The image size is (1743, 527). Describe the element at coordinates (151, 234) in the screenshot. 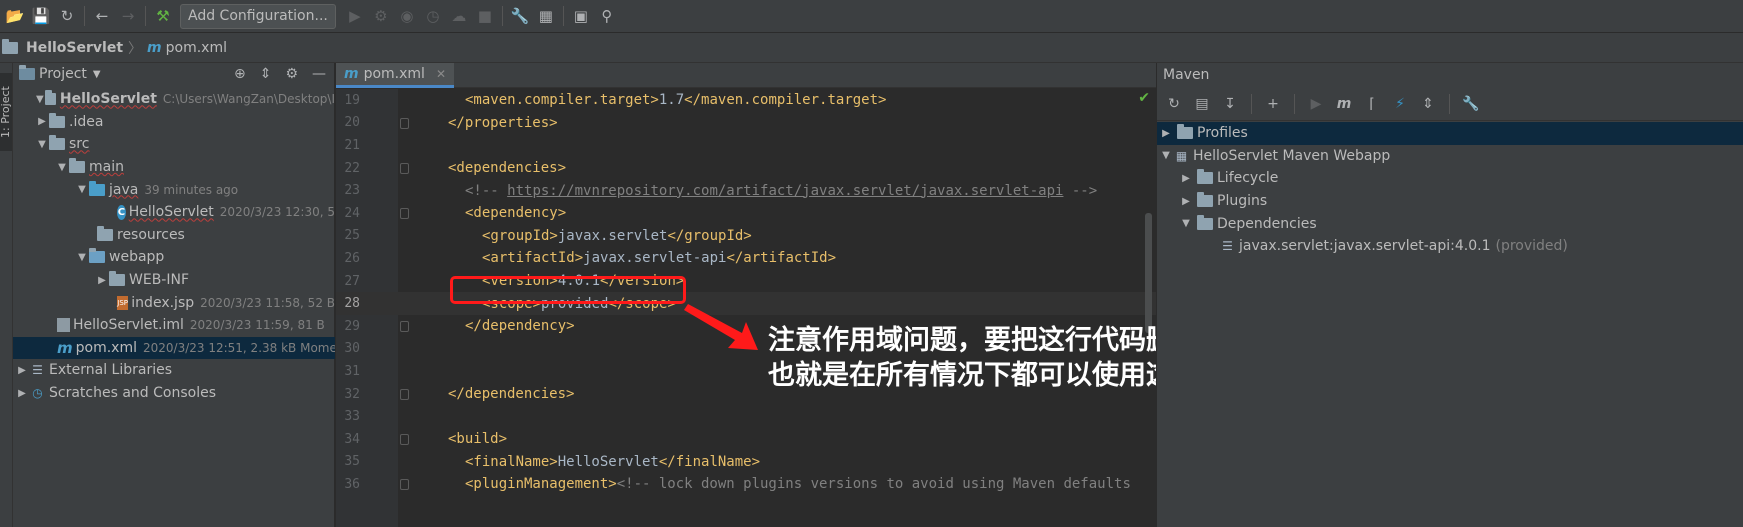

I see `tree-item-label: resources` at that location.